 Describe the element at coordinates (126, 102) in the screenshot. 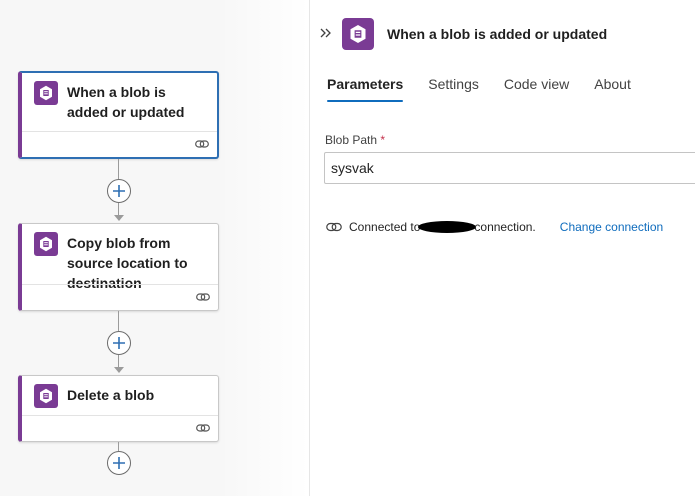

I see `node-title: When a blob is added or updated` at that location.